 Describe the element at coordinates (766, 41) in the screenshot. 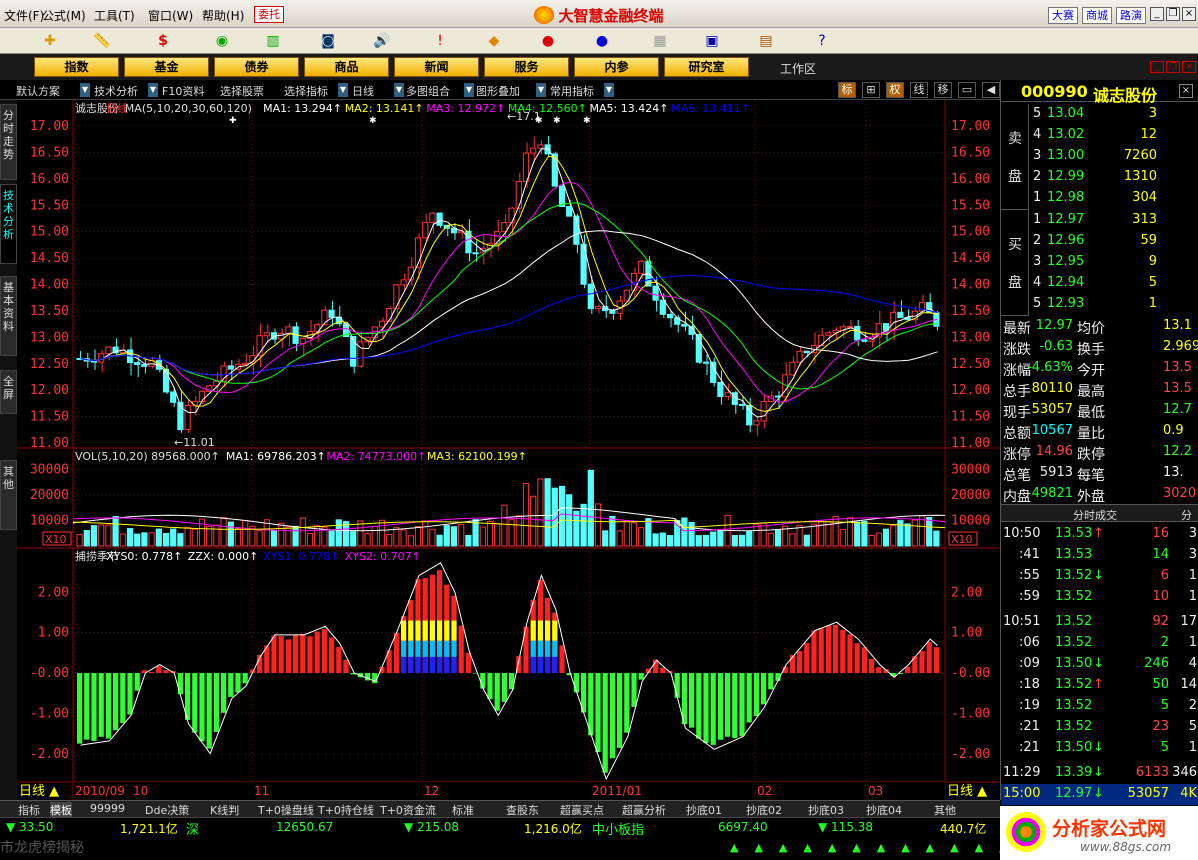

I see `books-icon: ▤` at that location.